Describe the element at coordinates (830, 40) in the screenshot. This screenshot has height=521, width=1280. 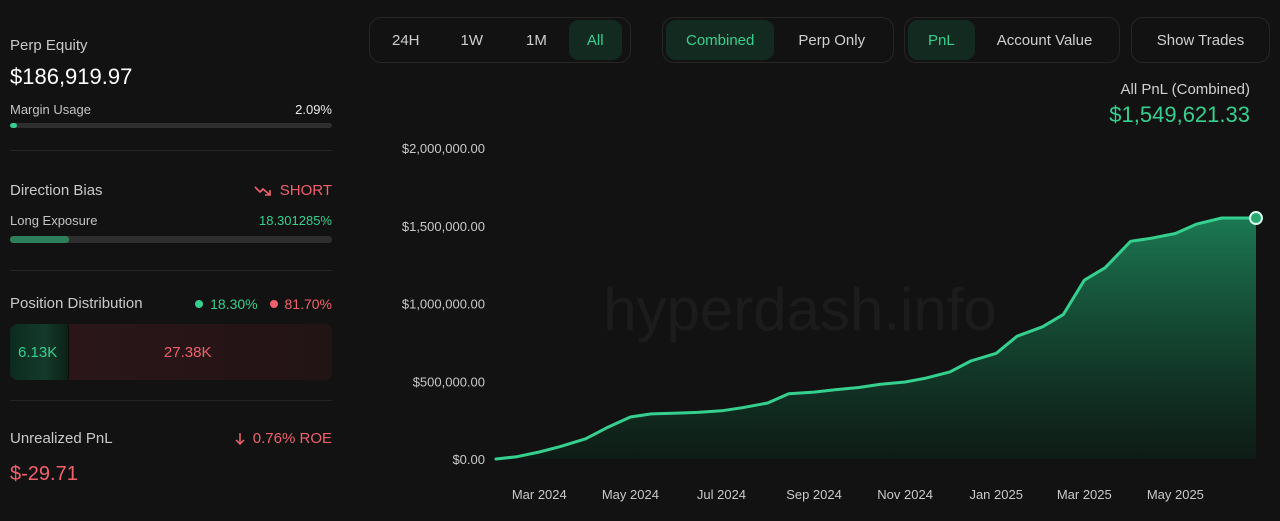
I see `perp-only-button: Perp Only` at that location.